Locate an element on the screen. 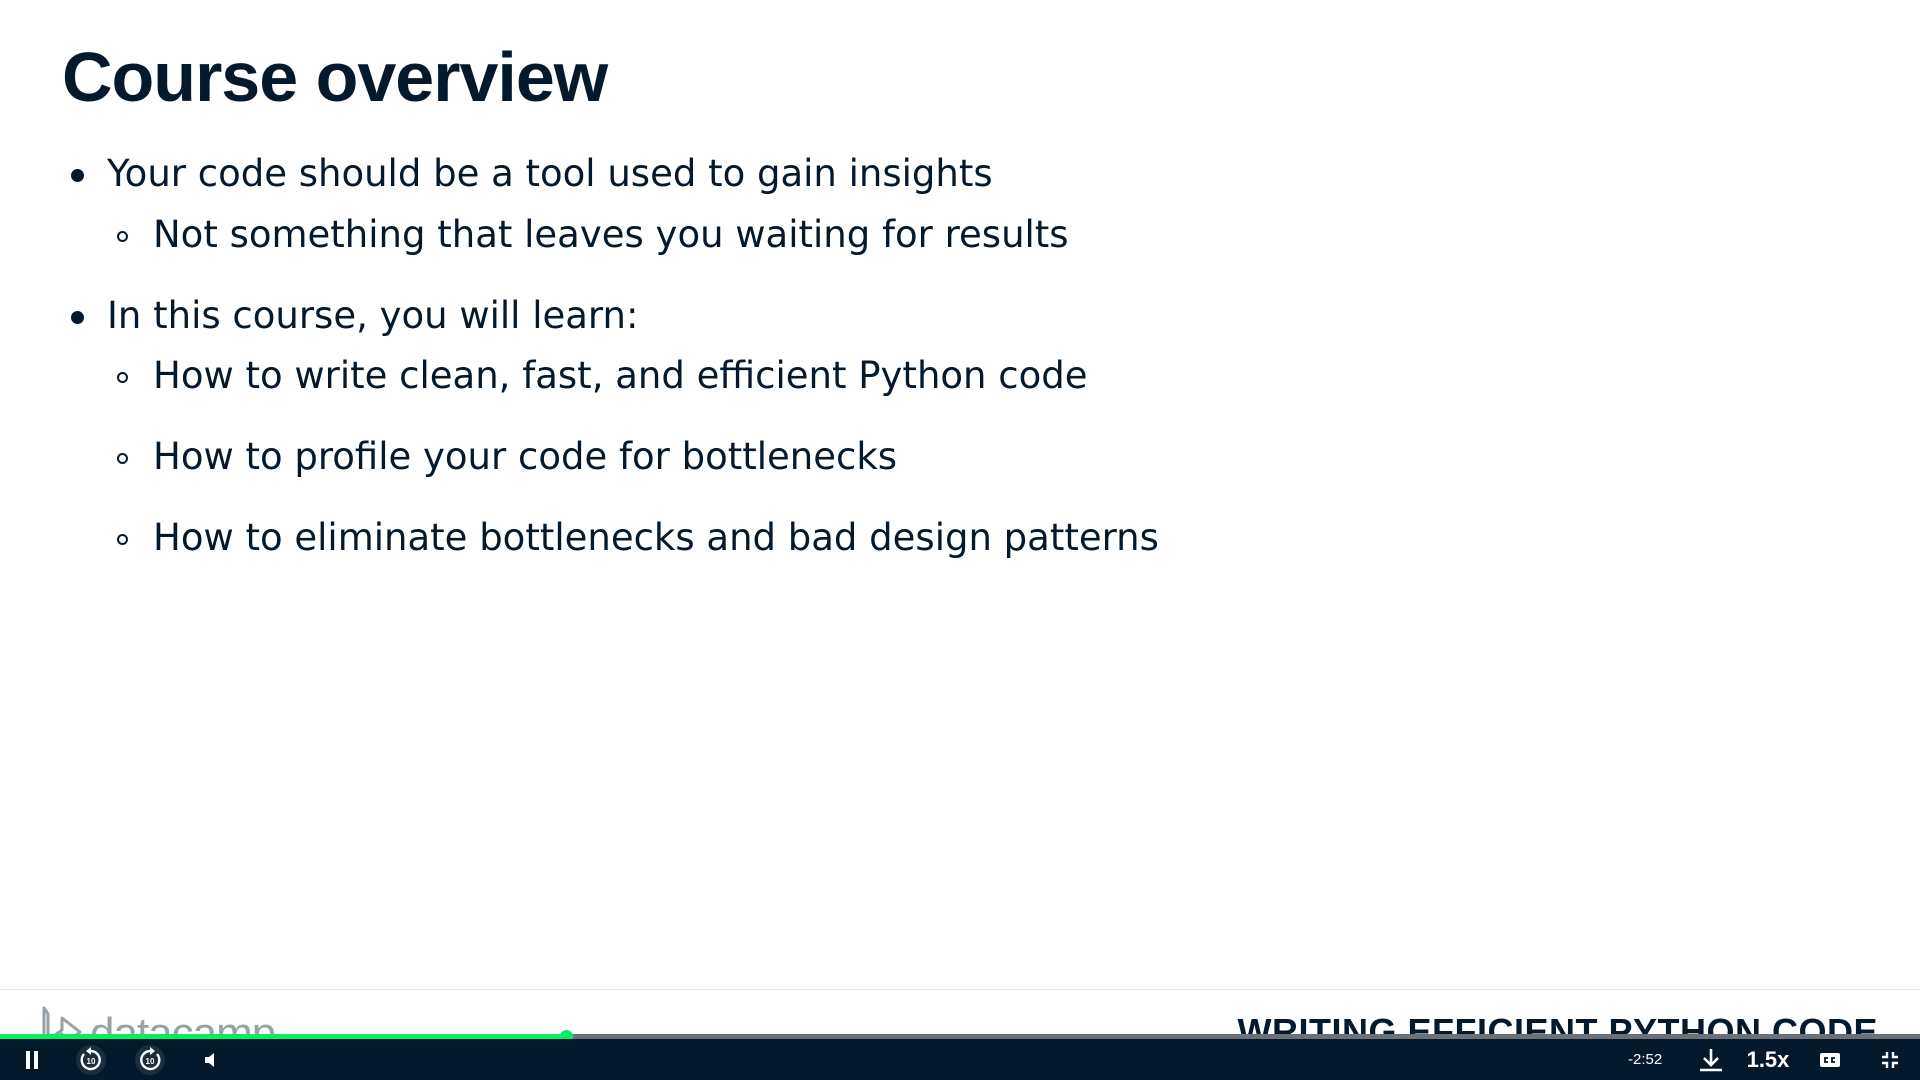 This screenshot has height=1080, width=1920. pause-icon is located at coordinates (32, 1059).